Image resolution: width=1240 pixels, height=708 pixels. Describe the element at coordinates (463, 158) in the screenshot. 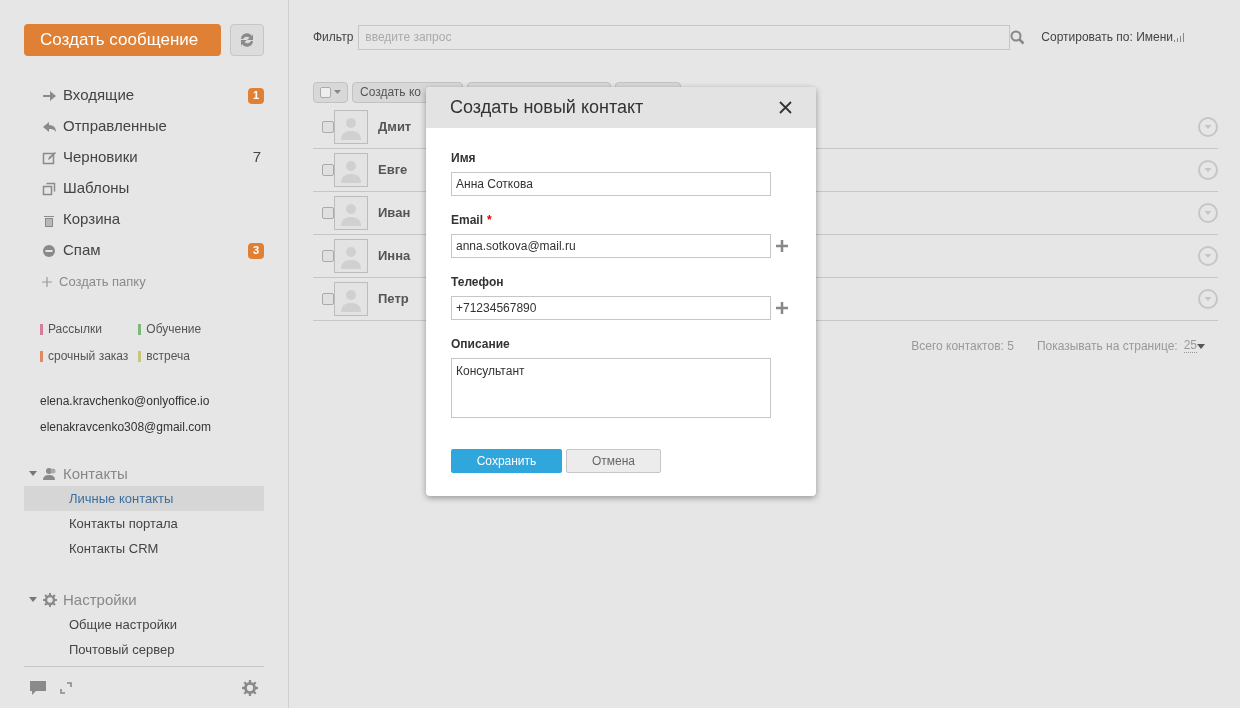

I see `field-label: Имя` at that location.